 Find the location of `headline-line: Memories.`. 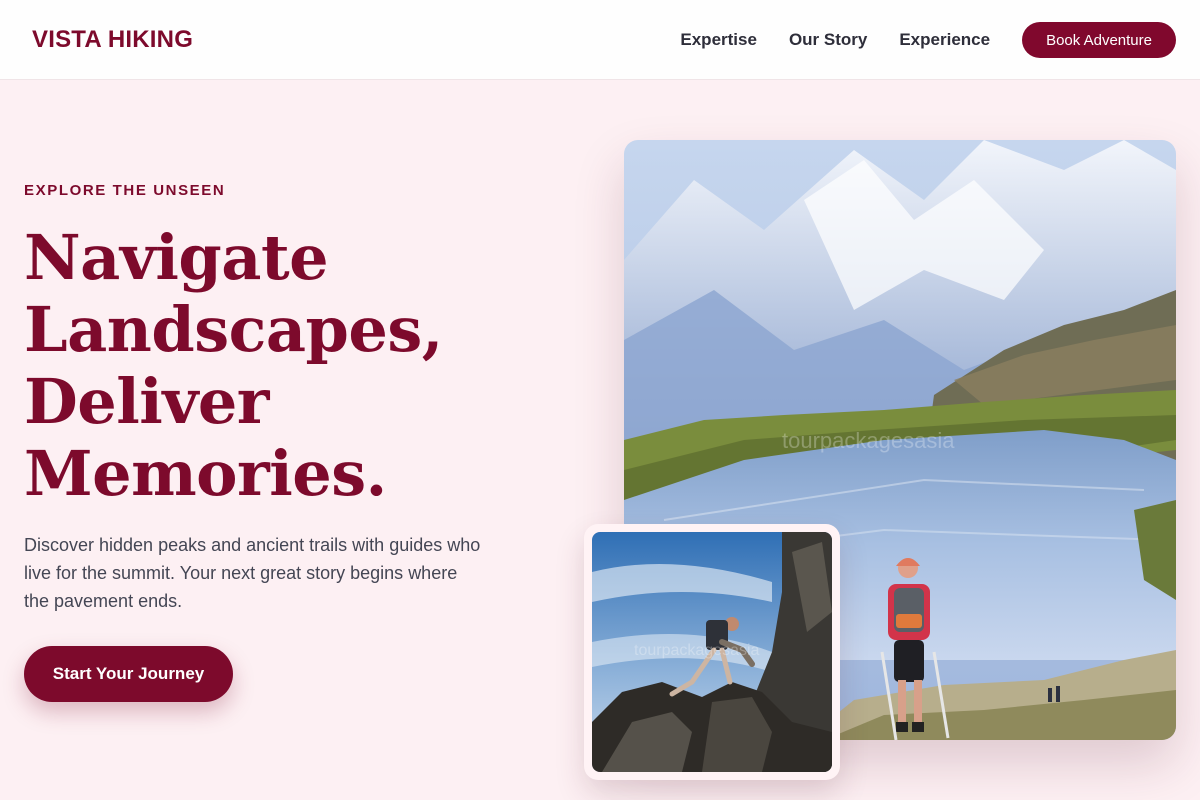

headline-line: Memories. is located at coordinates (205, 473).